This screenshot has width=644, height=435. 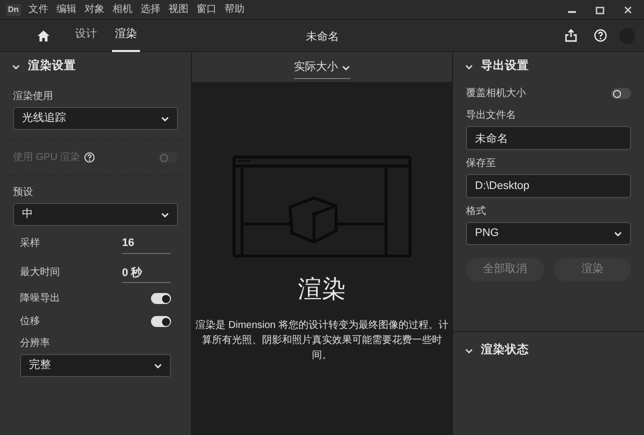 I want to click on document-title: 未命名, so click(x=322, y=37).